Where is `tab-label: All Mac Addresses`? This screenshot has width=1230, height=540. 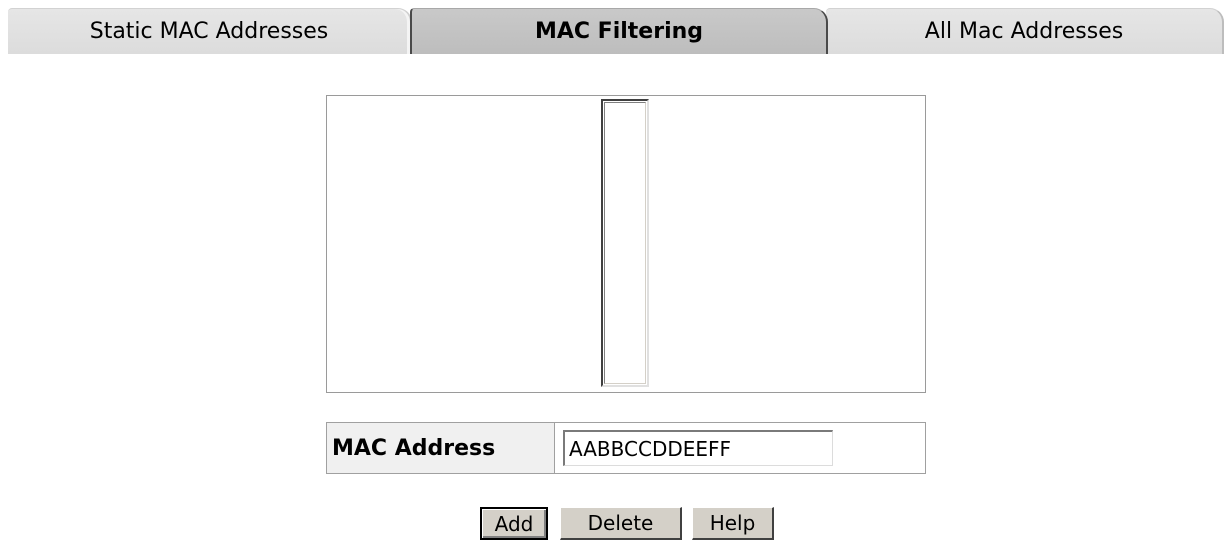 tab-label: All Mac Addresses is located at coordinates (1024, 31).